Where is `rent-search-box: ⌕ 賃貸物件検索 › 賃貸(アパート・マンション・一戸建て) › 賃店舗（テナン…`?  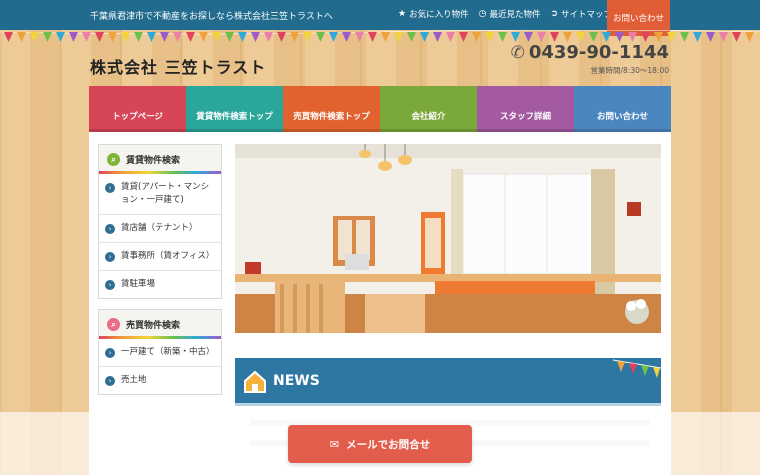
rent-search-box: ⌕ 賃貸物件検索 › 賃貸(アパート・マンション・一戸建て) › 賃店舗（テナン… is located at coordinates (160, 221).